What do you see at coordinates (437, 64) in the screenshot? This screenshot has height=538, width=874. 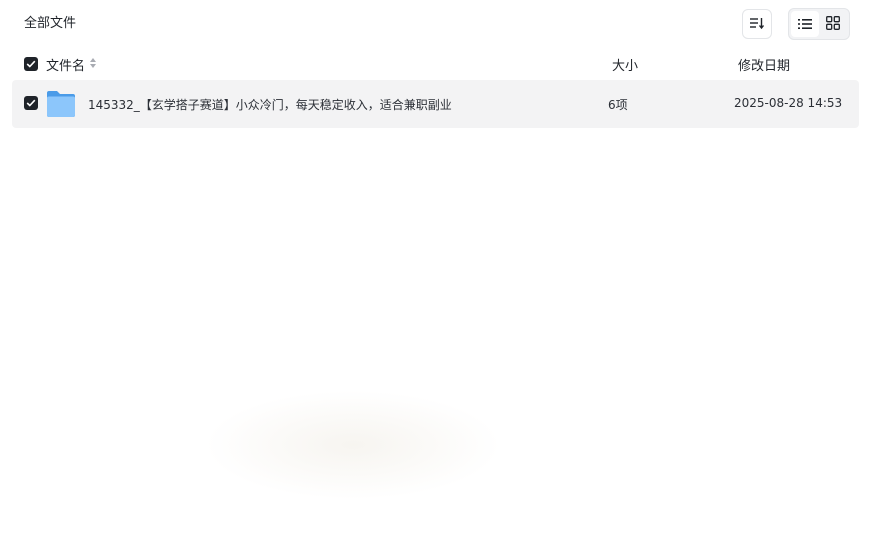 I see `table-header: 文件名 大小 修改日期` at bounding box center [437, 64].